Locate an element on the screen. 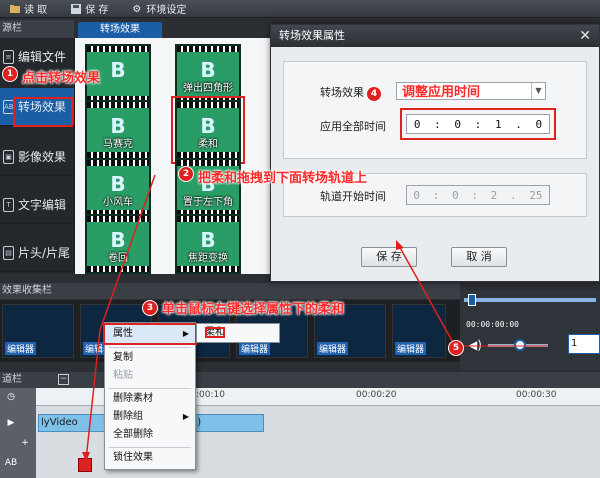 Image resolution: width=600 pixels, height=478 pixels. context-menu: 属性 ▶ 复制 粘贴 删除素材 删除组 ▶ 全部删除 锁住效果 is located at coordinates (150, 396).